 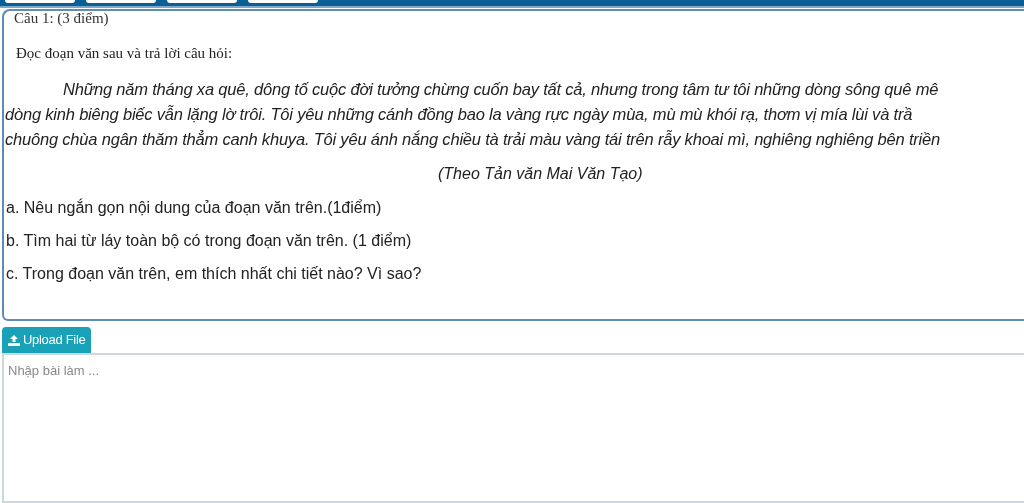 What do you see at coordinates (540, 173) in the screenshot?
I see `source-text: (Theo Tản văn Mai Văn Tạo)` at bounding box center [540, 173].